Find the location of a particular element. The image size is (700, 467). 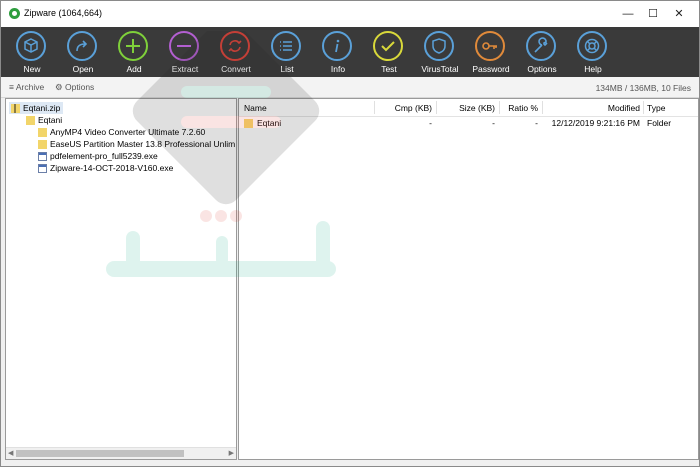

tree-item: Zipware-14-OCT-2018-V160.exe is located at coordinates (104, 168).